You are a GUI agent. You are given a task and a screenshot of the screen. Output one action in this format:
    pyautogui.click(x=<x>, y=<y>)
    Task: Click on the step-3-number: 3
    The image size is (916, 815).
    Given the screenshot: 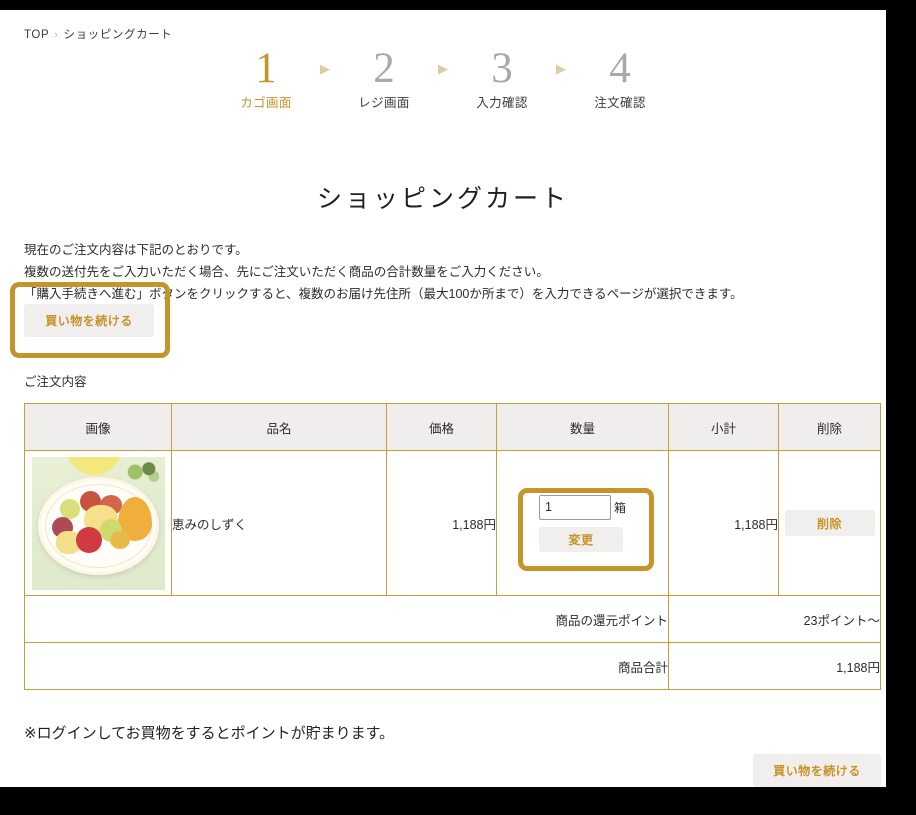 What is the action you would take?
    pyautogui.click(x=502, y=68)
    